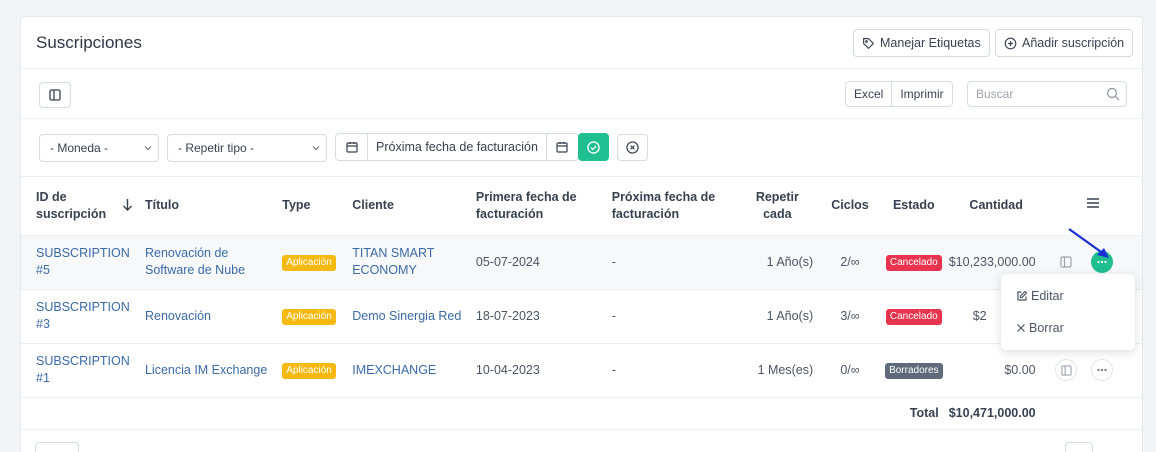 The image size is (1156, 452). Describe the element at coordinates (83, 369) in the screenshot. I see `subscription-id-link: SUBSCRIPTION #1` at that location.